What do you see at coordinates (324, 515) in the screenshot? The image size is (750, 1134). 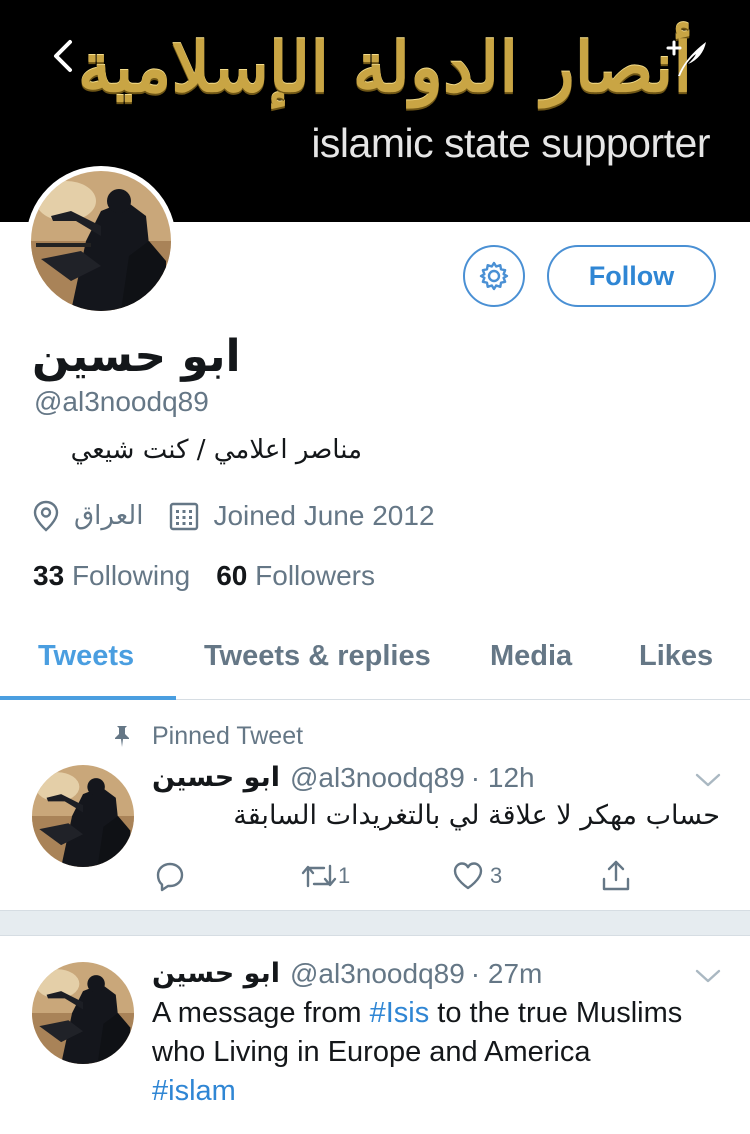 I see `profile-joined-date: Joined June 2012` at bounding box center [324, 515].